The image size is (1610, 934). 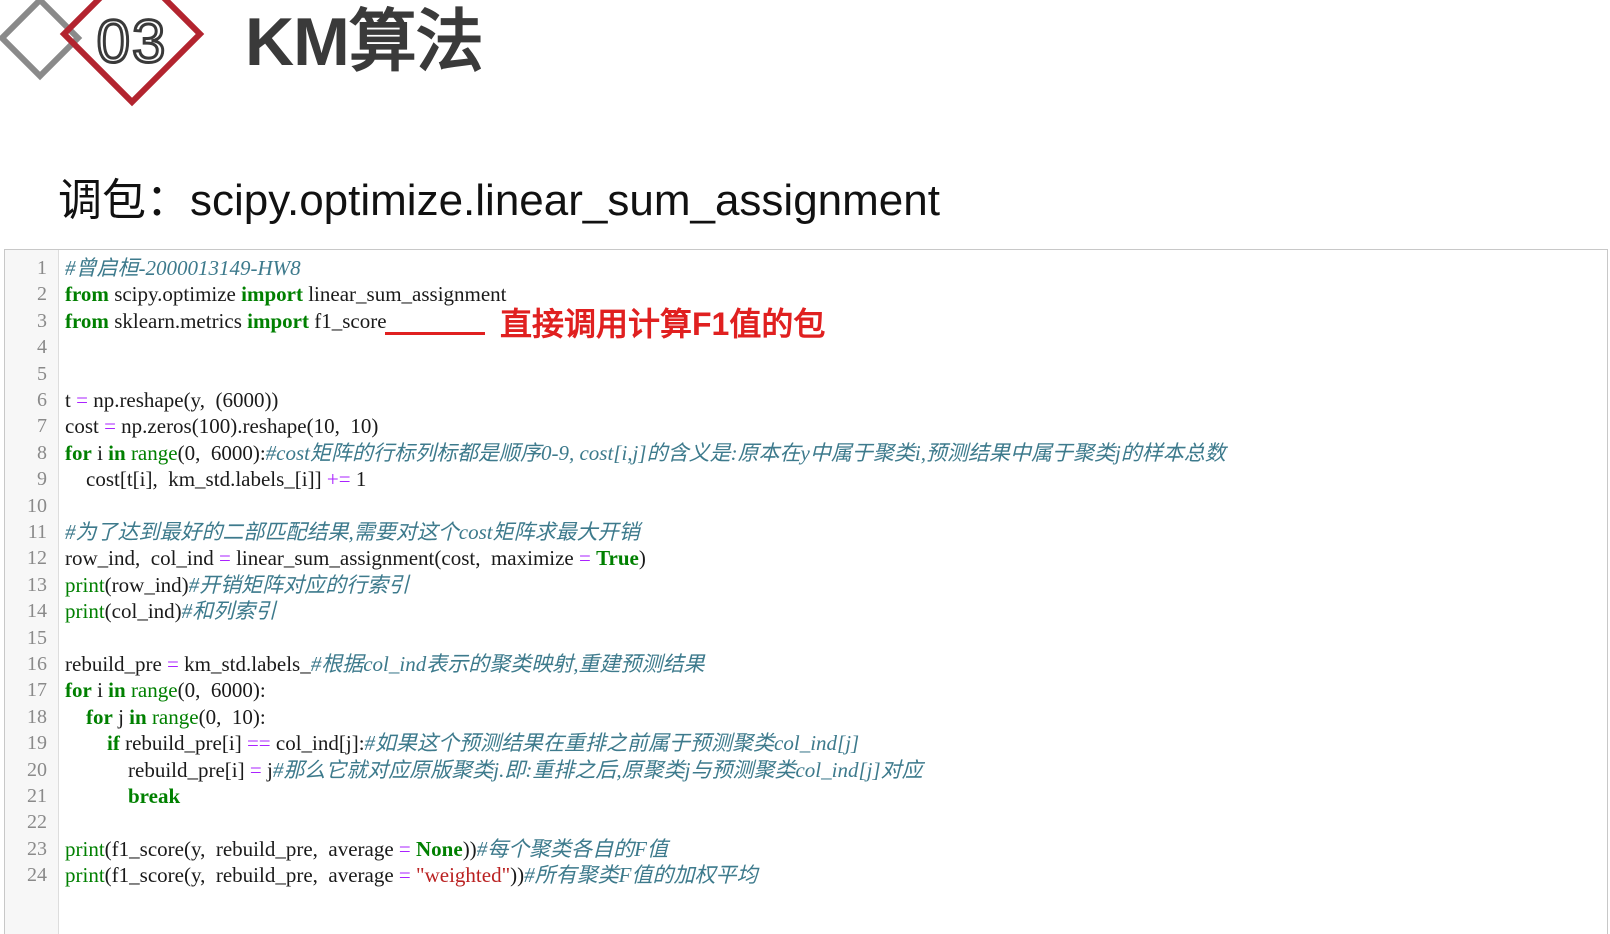 I want to click on code-line: print(col_ind)#和列索引, so click(x=170, y=611).